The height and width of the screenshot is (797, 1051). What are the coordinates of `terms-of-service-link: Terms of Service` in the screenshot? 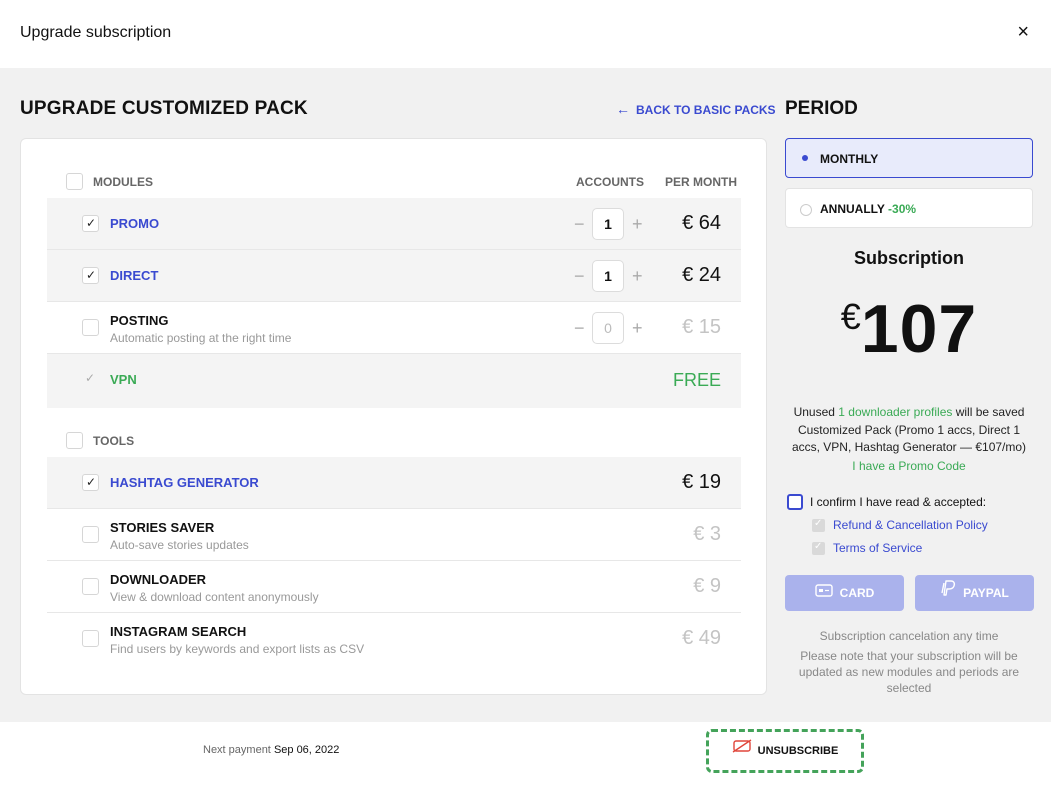 It's located at (922, 548).